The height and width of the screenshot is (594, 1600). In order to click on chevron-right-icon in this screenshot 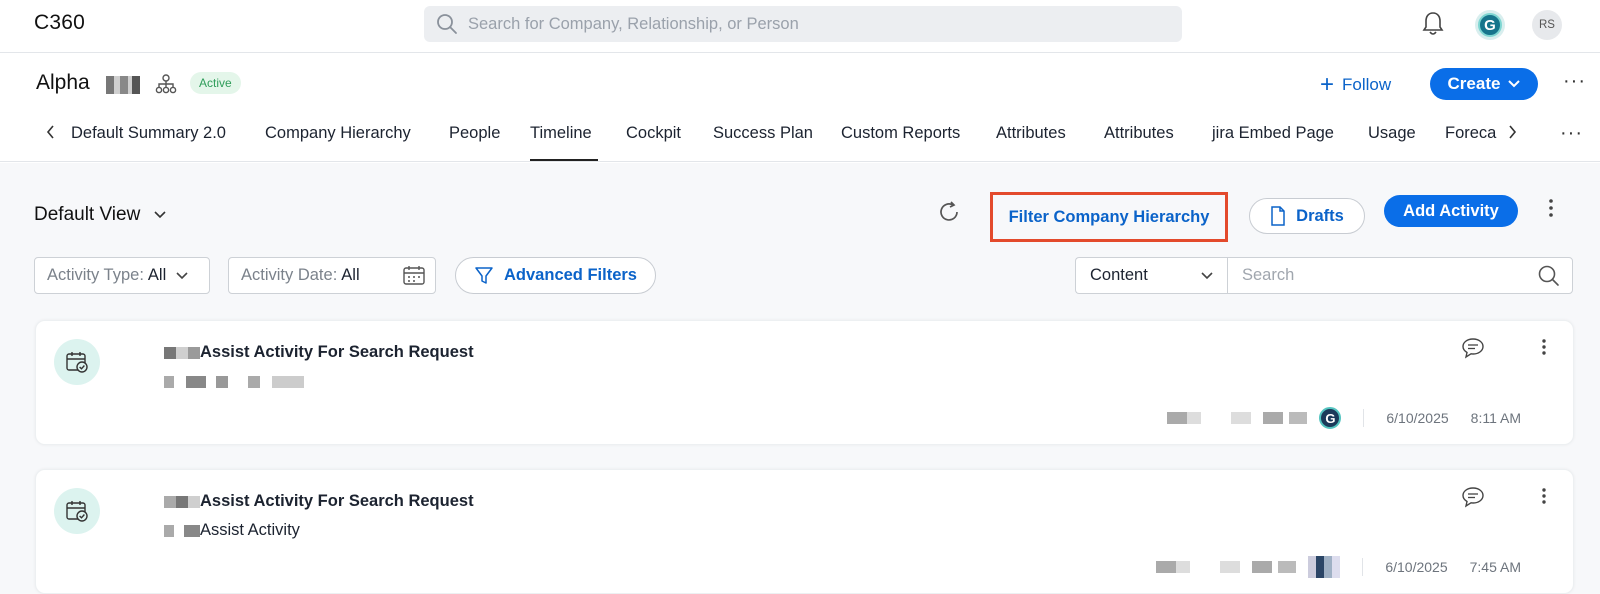, I will do `click(1512, 132)`.